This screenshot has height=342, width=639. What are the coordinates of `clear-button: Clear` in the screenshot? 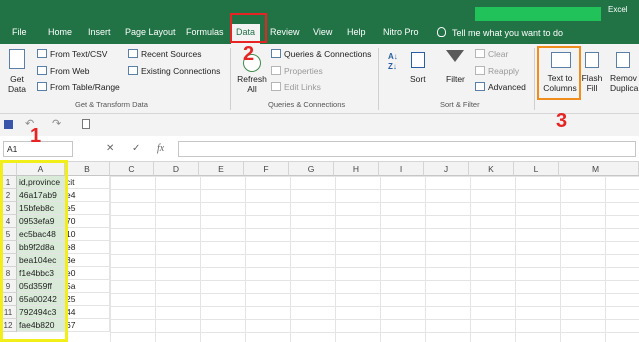 It's located at (491, 54).